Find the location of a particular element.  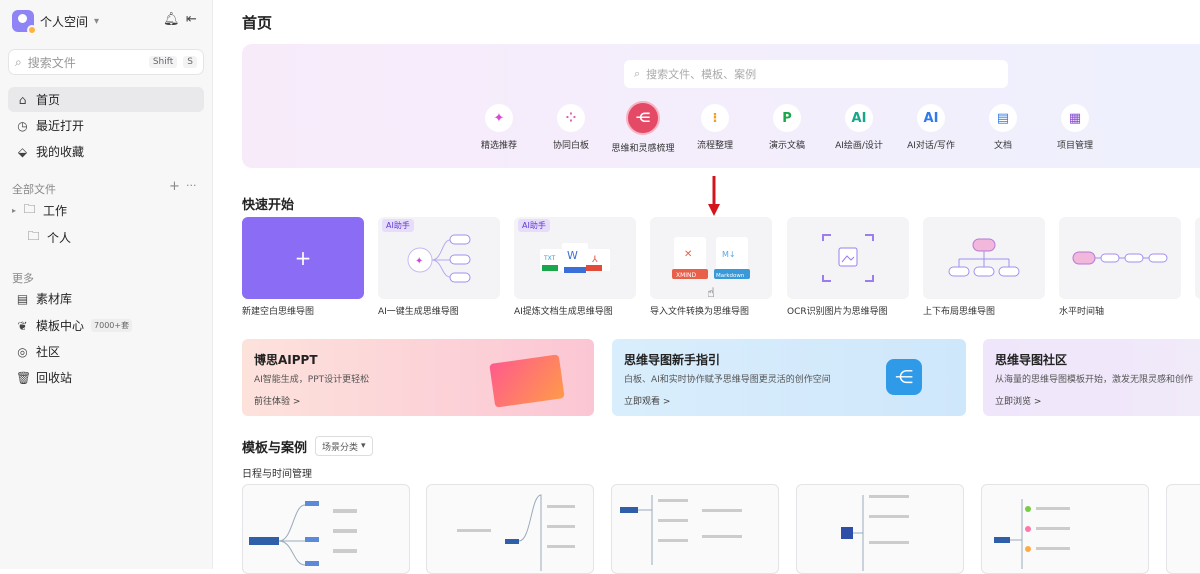

quick-card-new: + 新建空白思维导图 is located at coordinates (303, 267).